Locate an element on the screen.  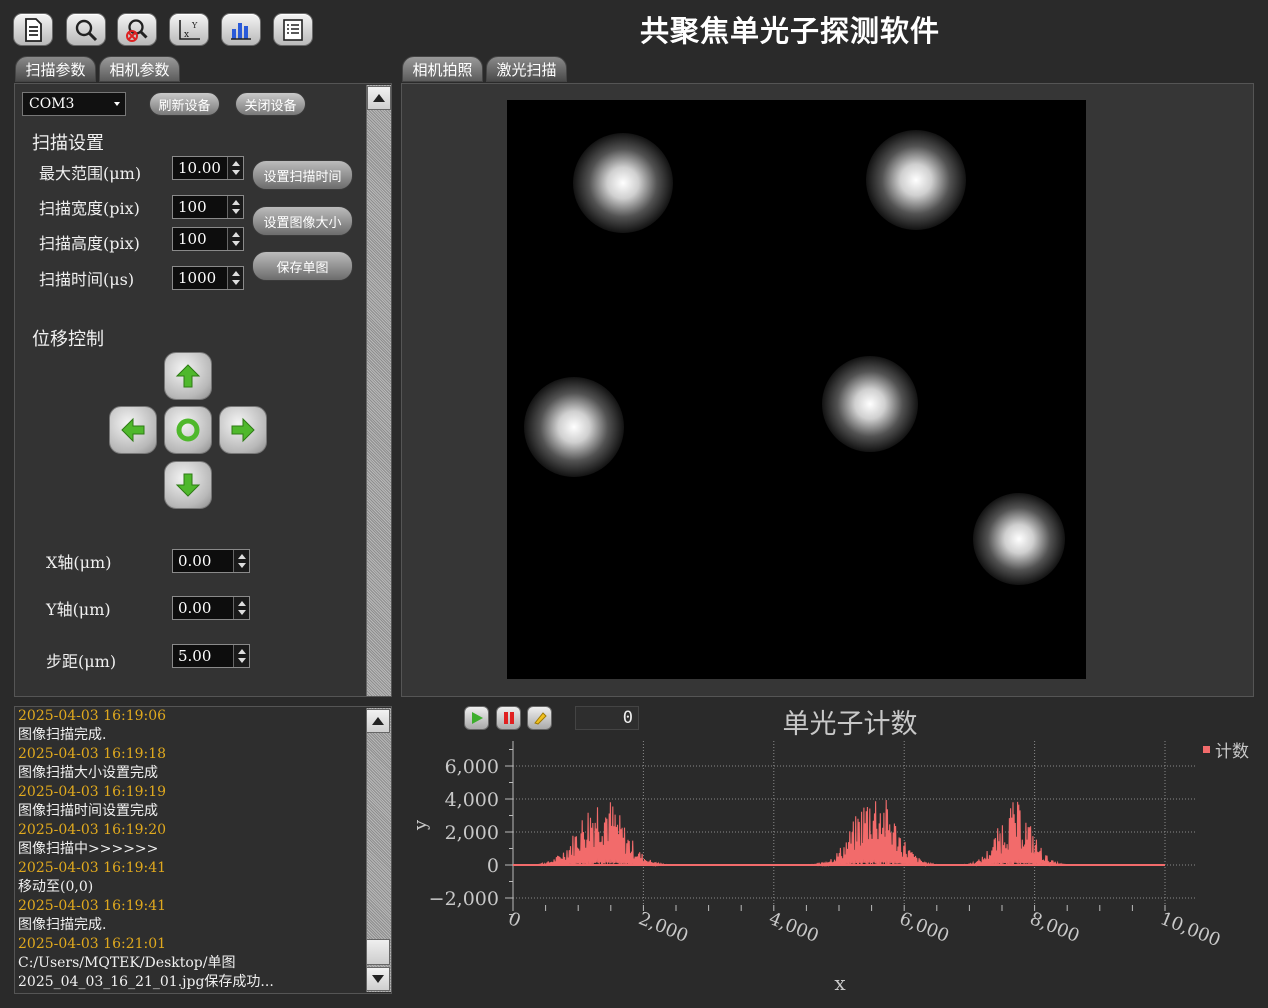
home-circle-icon is located at coordinates (188, 430).